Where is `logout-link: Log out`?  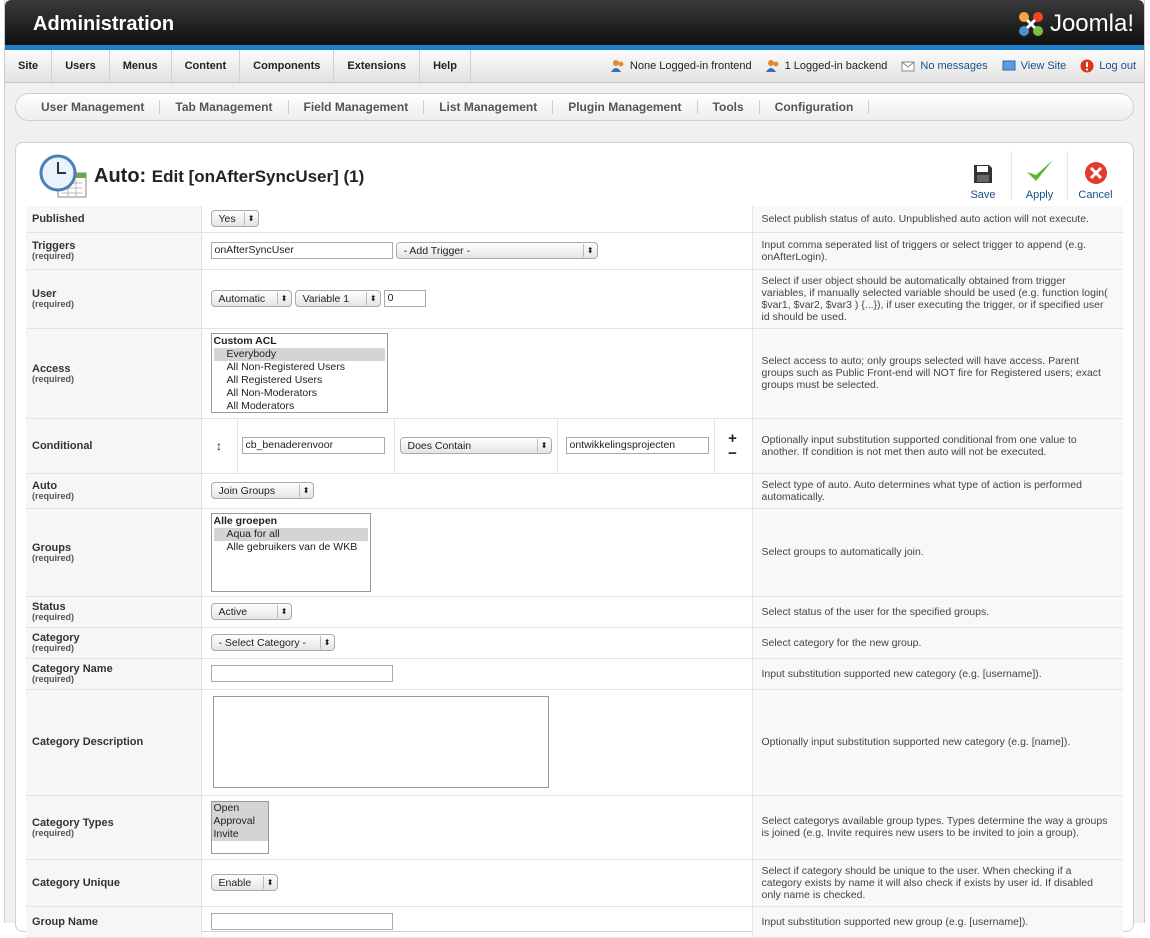
logout-link: Log out is located at coordinates (1108, 66).